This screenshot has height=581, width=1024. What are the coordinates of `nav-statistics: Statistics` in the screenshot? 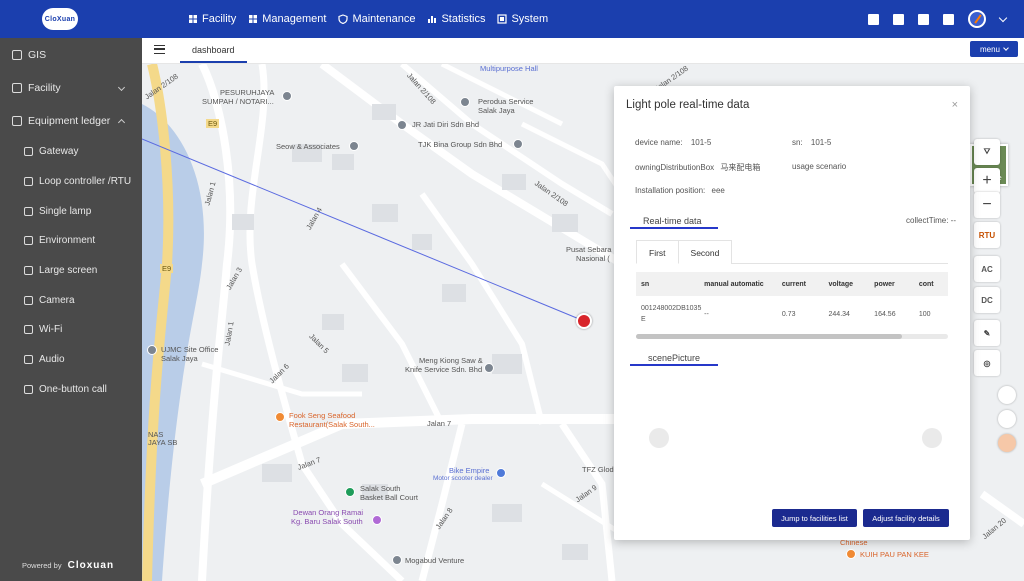 It's located at (456, 19).